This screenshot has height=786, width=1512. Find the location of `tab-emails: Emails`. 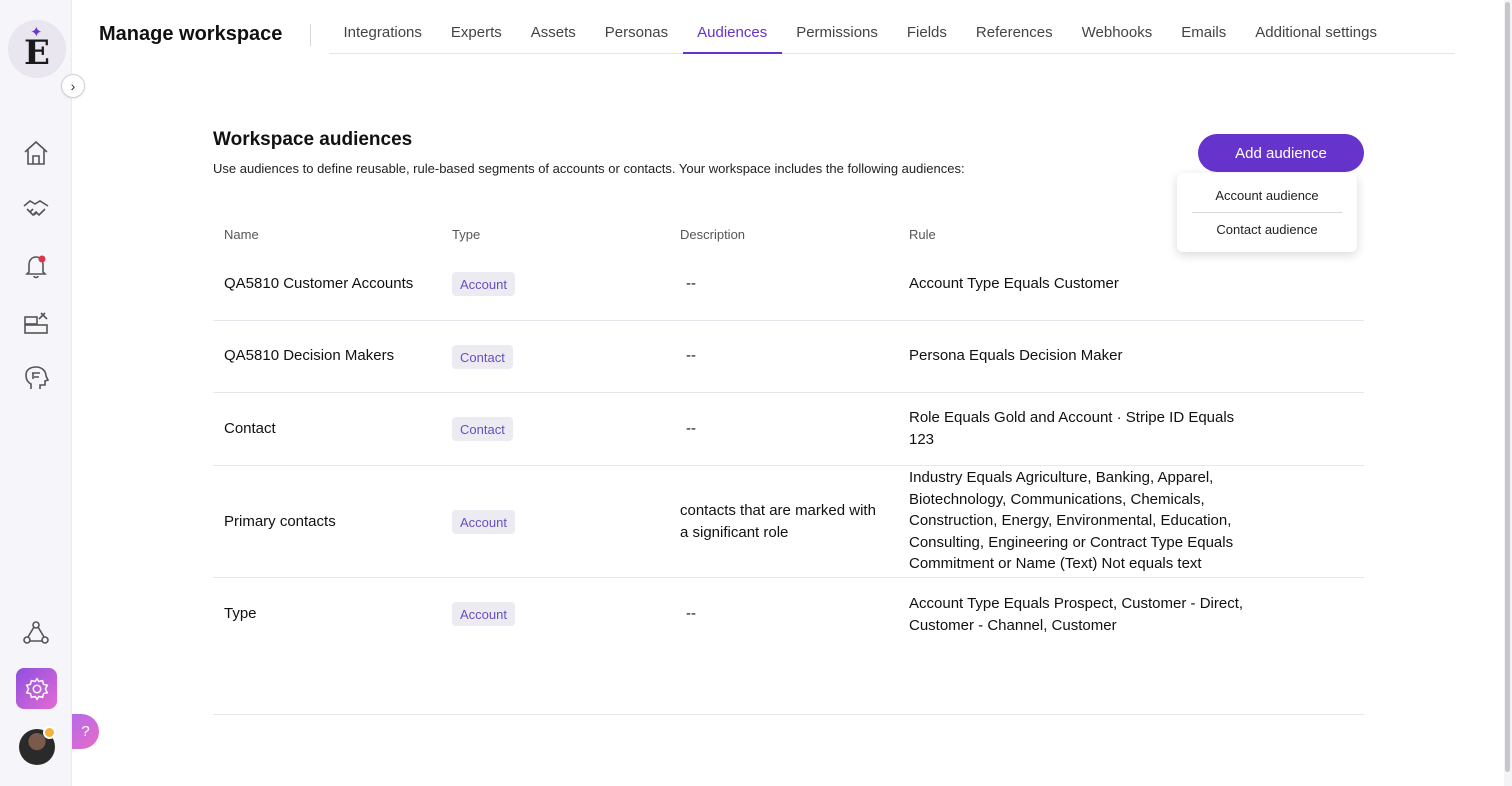

tab-emails: Emails is located at coordinates (1204, 34).